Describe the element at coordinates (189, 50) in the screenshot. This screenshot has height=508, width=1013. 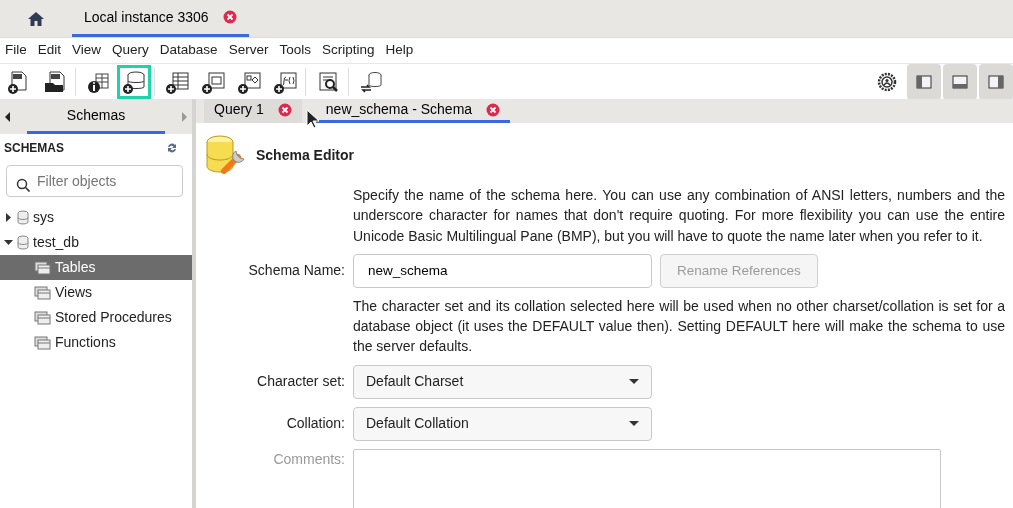
I see `menu-item: Database` at that location.